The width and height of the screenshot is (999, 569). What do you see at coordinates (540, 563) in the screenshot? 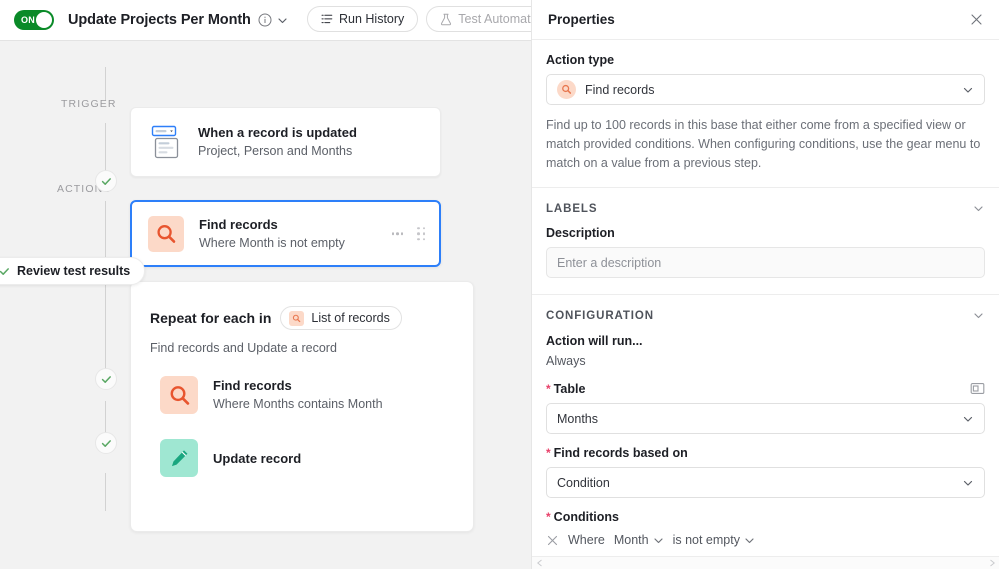
I see `triangle-left-icon` at bounding box center [540, 563].